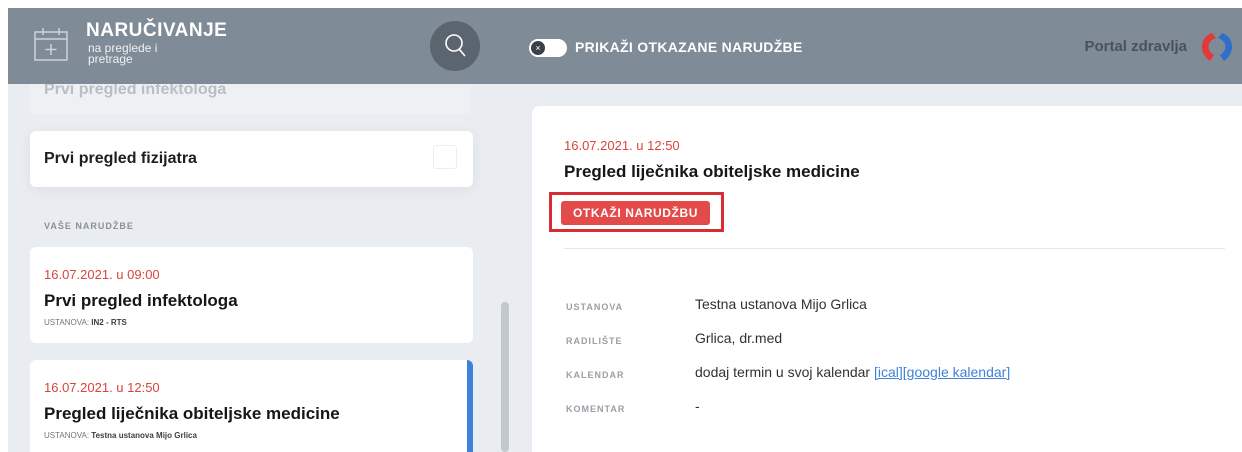 The height and width of the screenshot is (452, 1242). Describe the element at coordinates (596, 409) in the screenshot. I see `detail-row-label: KOMENTAR` at that location.